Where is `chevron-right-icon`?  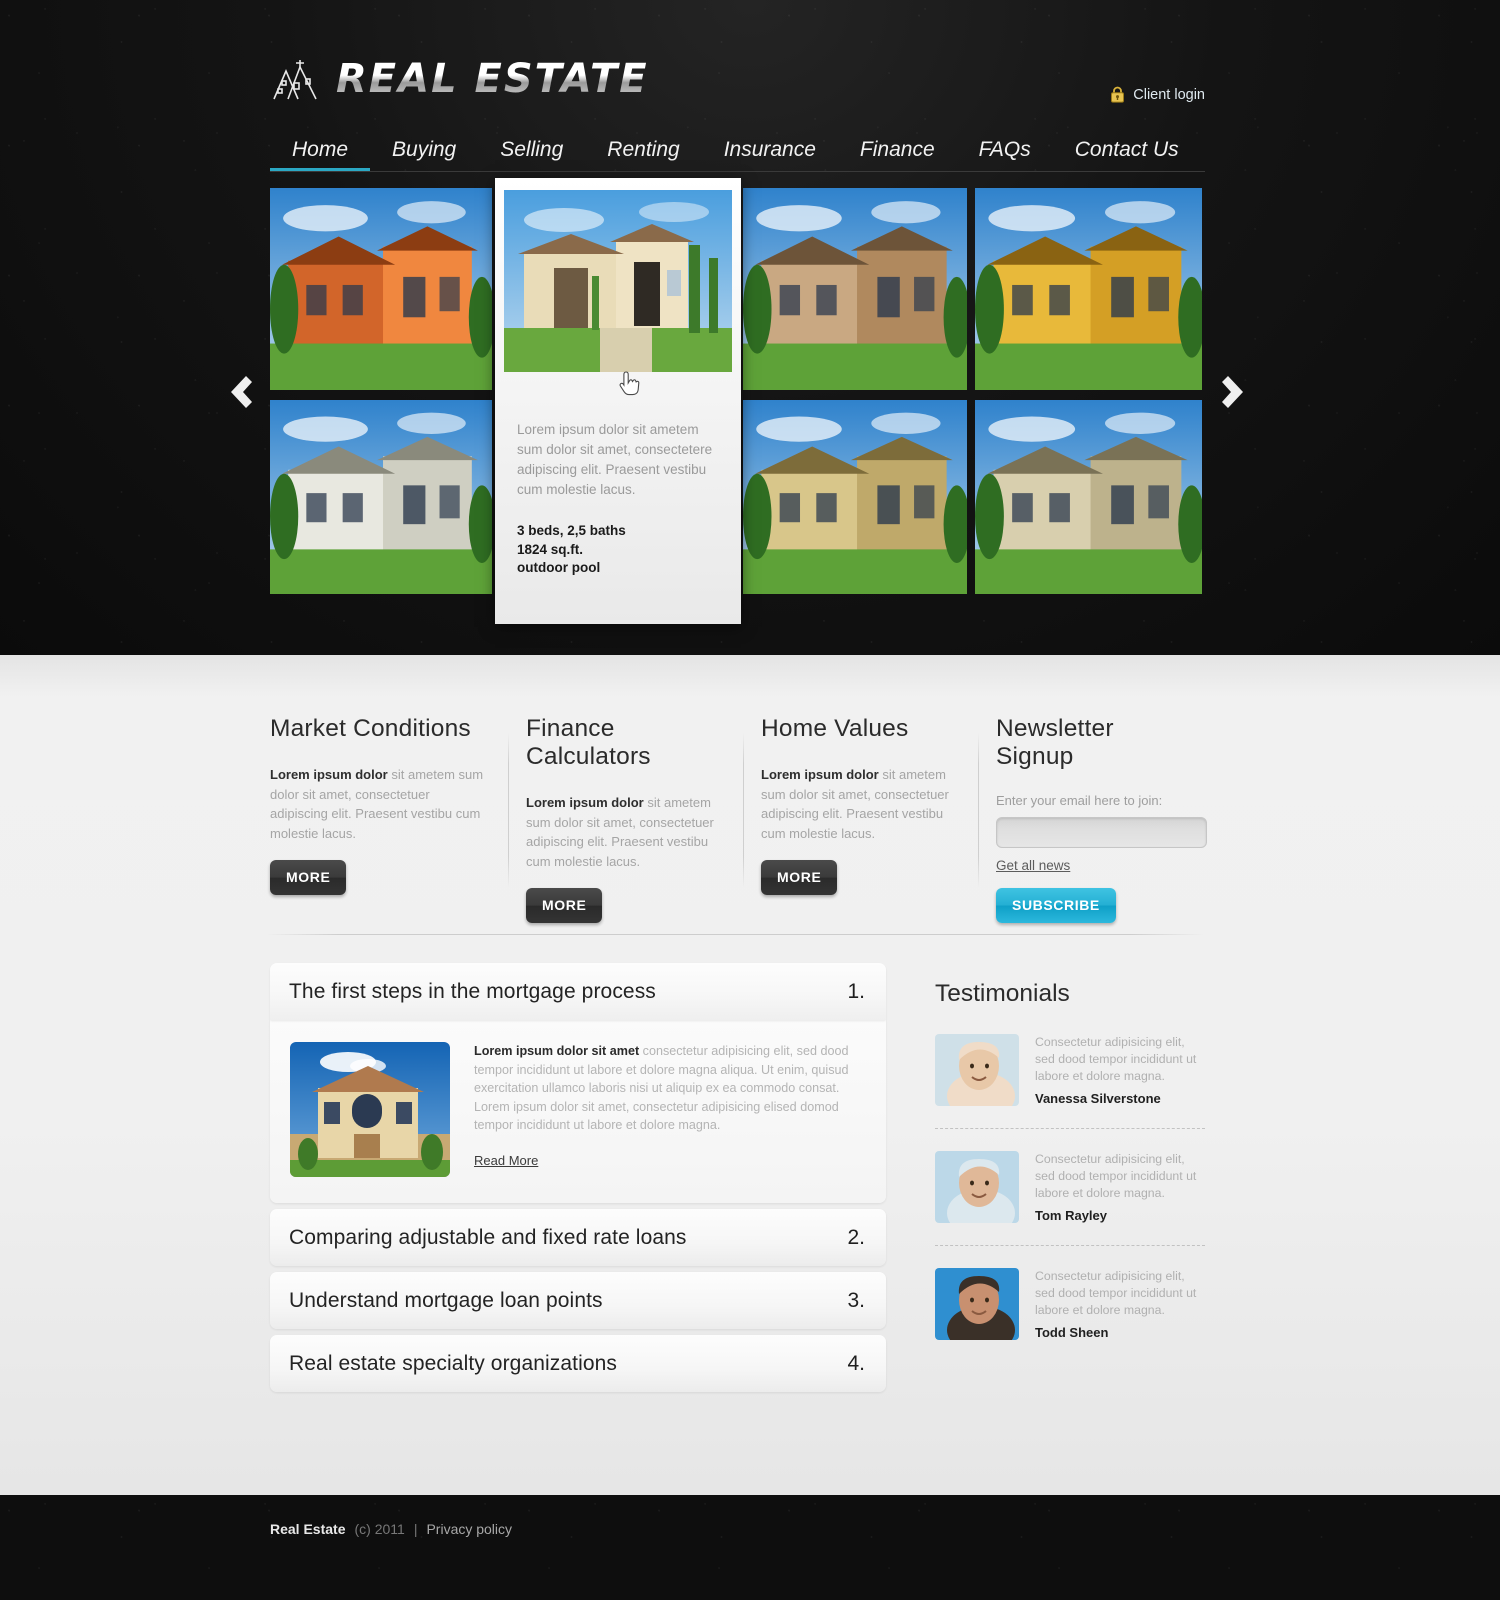
chevron-right-icon is located at coordinates (1232, 392).